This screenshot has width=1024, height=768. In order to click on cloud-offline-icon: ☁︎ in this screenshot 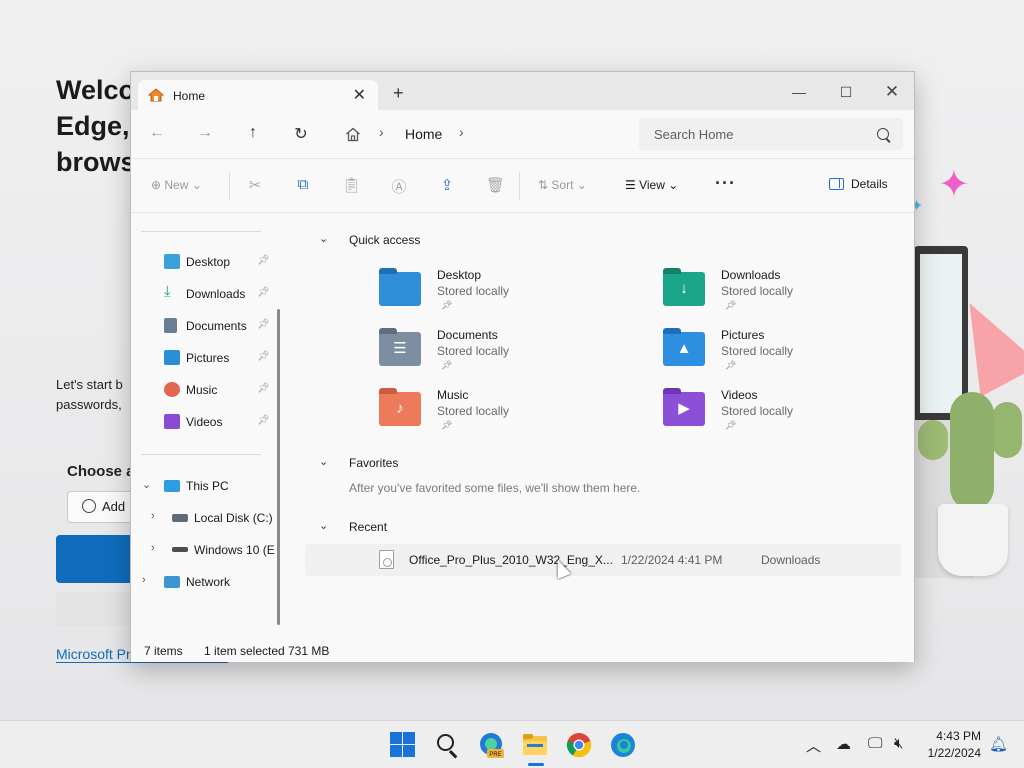, I will do `click(843, 744)`.